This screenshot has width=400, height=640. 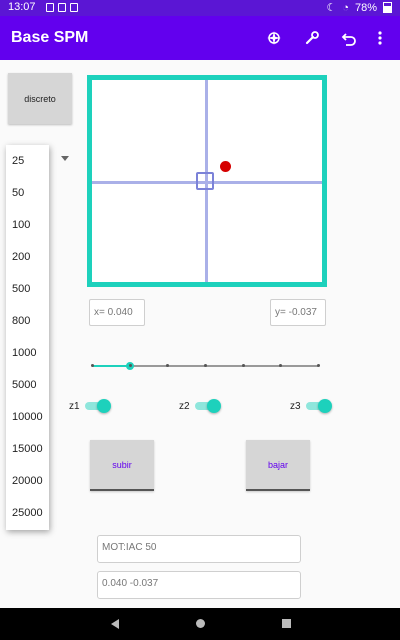 I want to click on slider-fill, so click(x=111, y=366).